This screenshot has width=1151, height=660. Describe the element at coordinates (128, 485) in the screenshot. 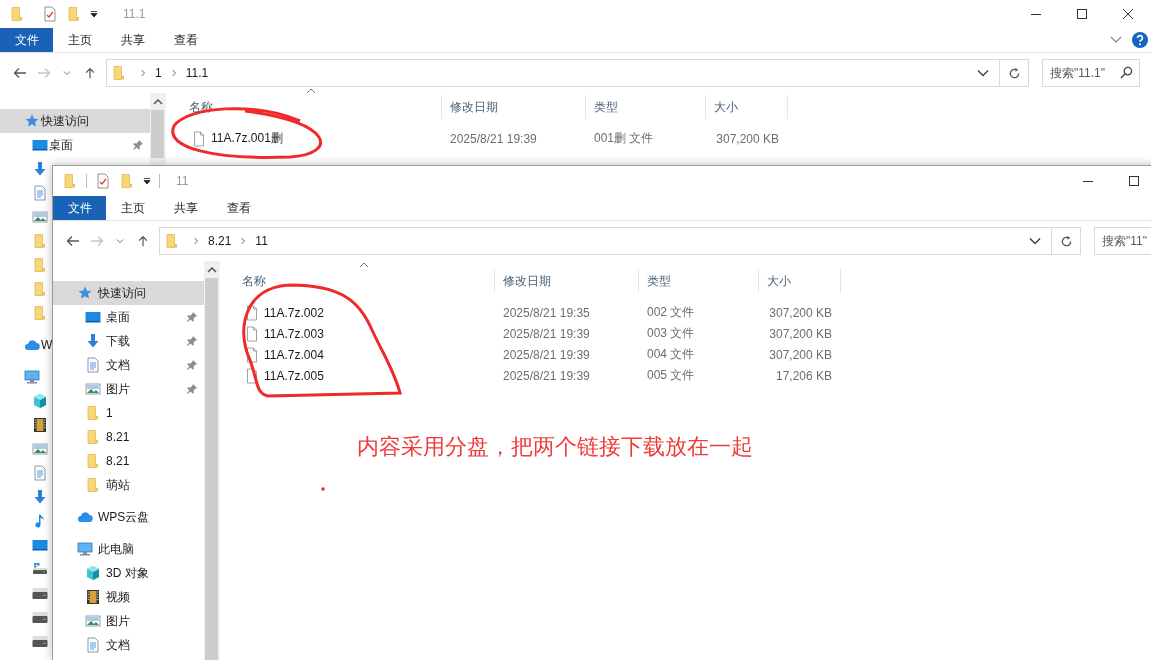

I see `sidebar-item: 萌站` at that location.